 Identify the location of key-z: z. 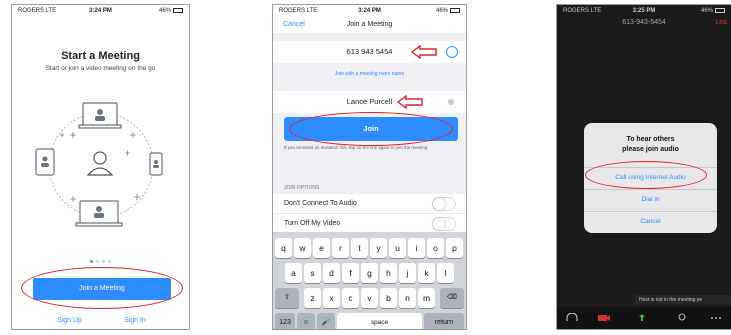
(312, 298).